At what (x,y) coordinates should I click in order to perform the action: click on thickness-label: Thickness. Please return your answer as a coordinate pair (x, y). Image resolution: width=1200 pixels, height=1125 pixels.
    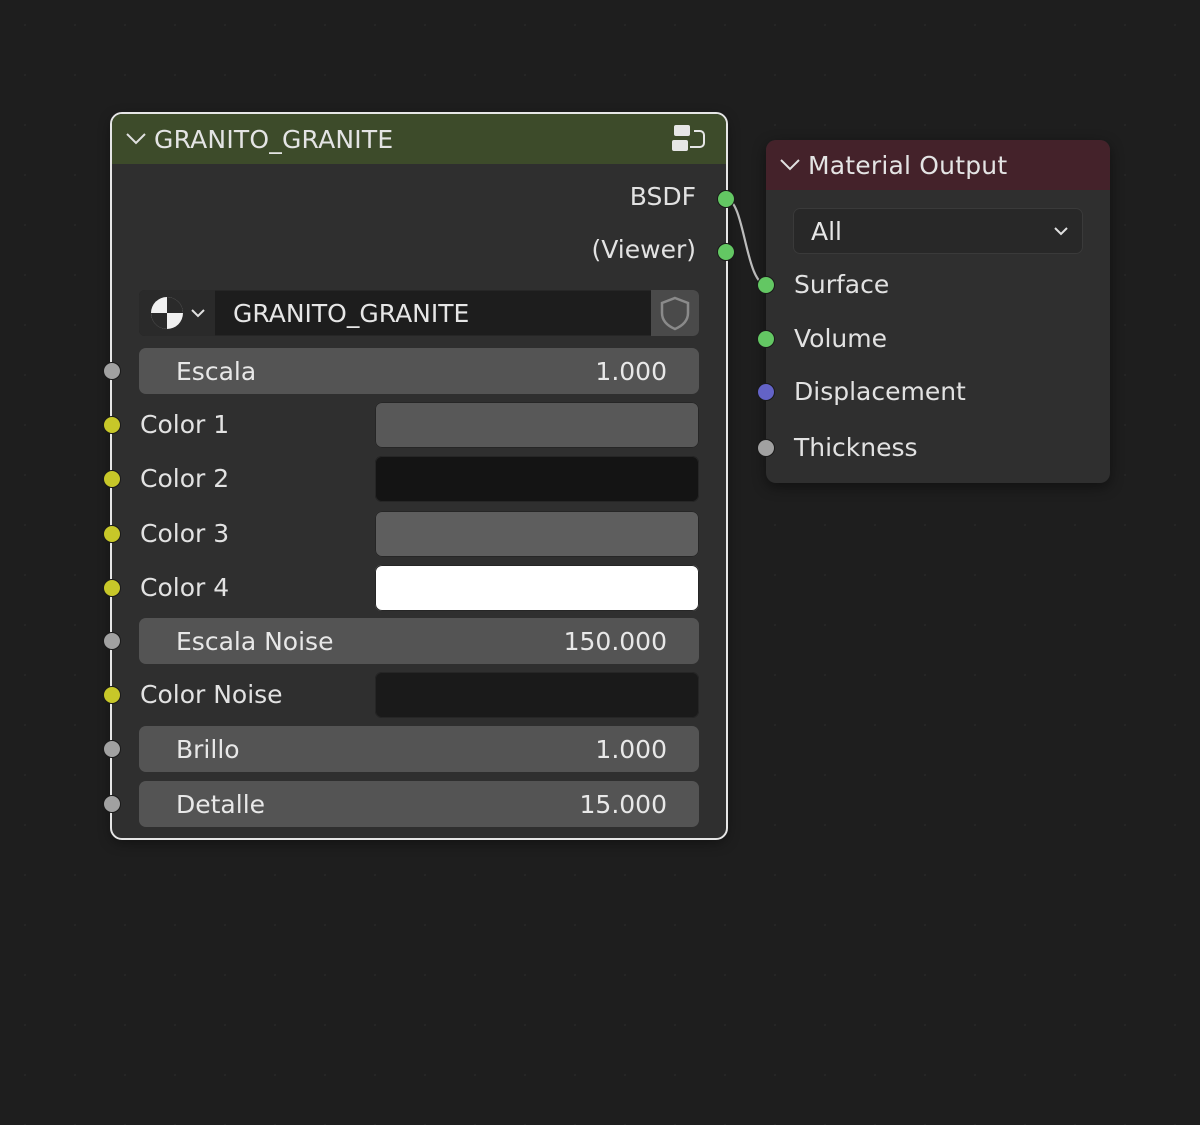
    Looking at the image, I should click on (856, 447).